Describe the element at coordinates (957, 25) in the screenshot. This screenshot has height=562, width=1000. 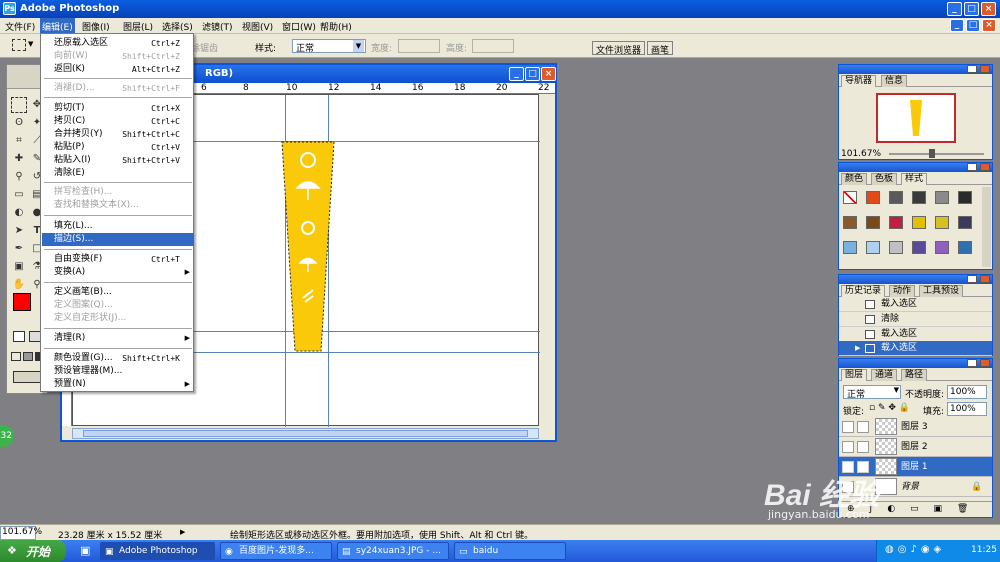
I see `doc-minimize-button: _` at that location.